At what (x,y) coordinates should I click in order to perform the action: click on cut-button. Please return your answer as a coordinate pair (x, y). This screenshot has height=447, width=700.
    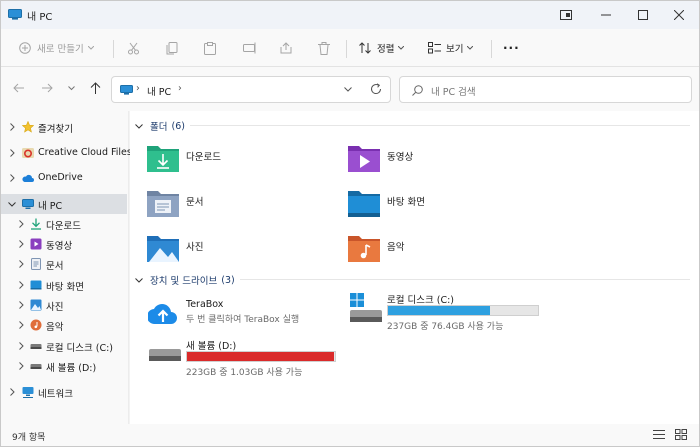
    Looking at the image, I should click on (133, 48).